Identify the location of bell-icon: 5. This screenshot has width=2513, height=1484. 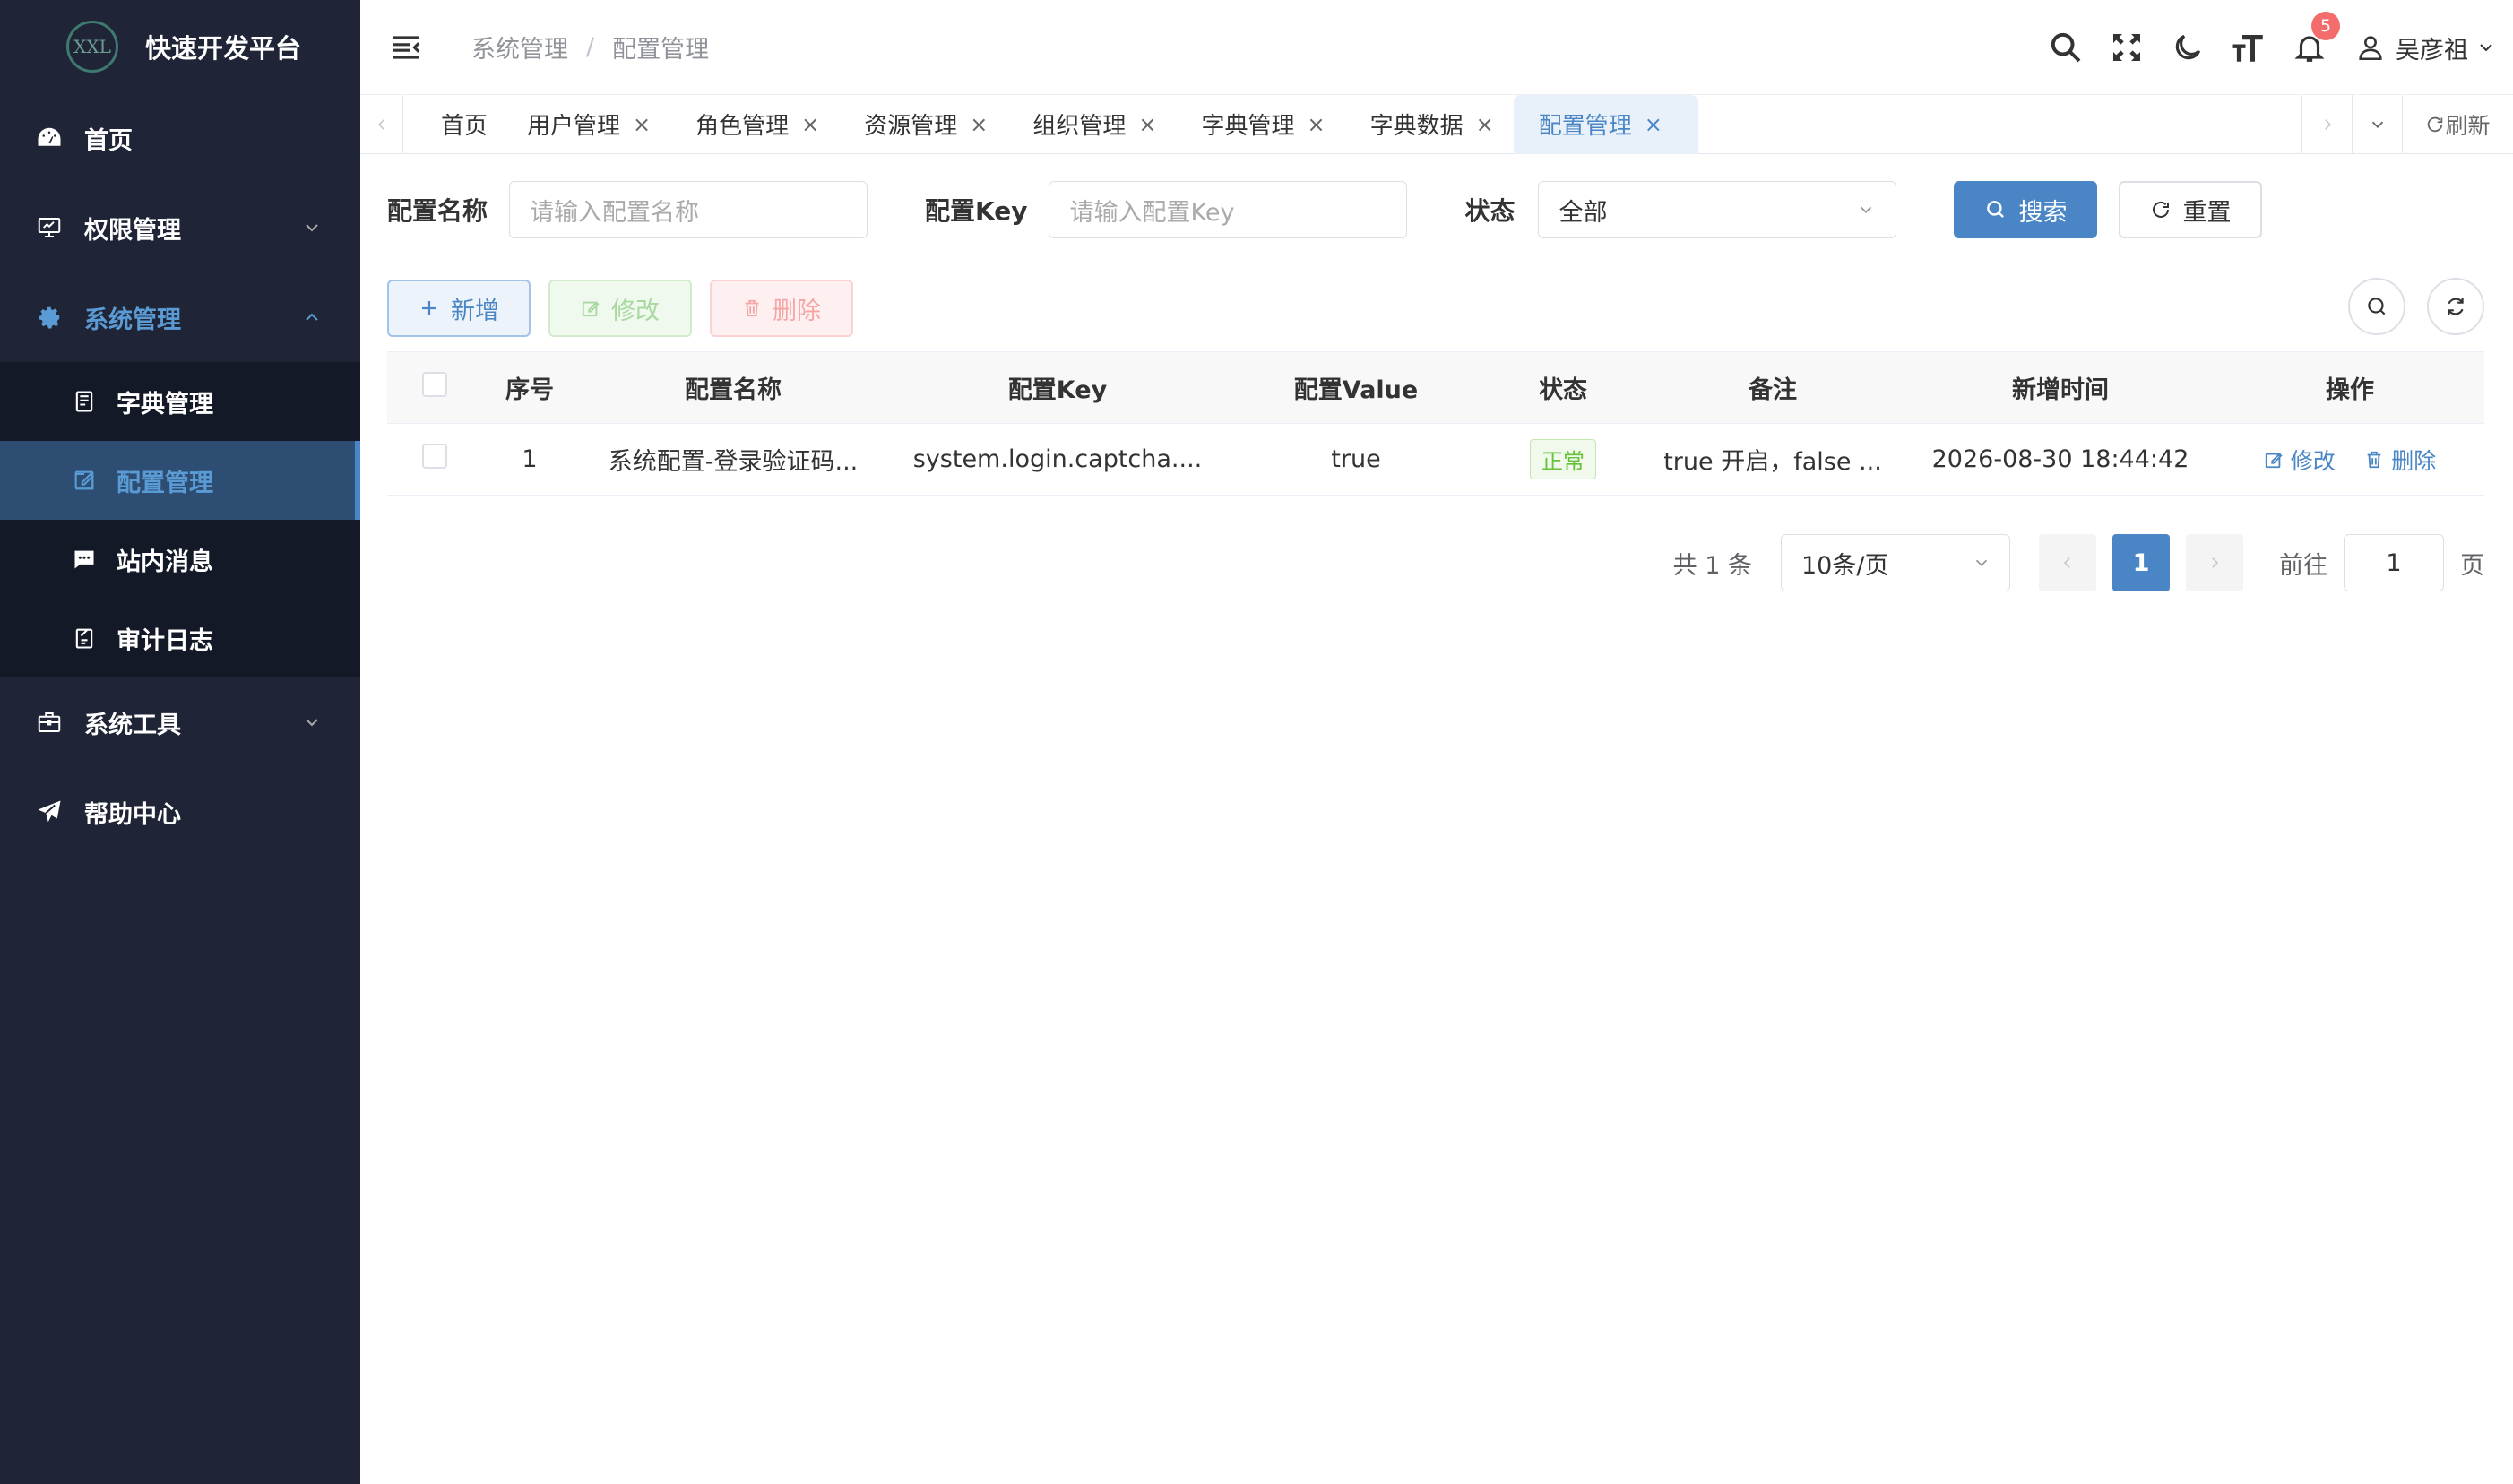
(2315, 39).